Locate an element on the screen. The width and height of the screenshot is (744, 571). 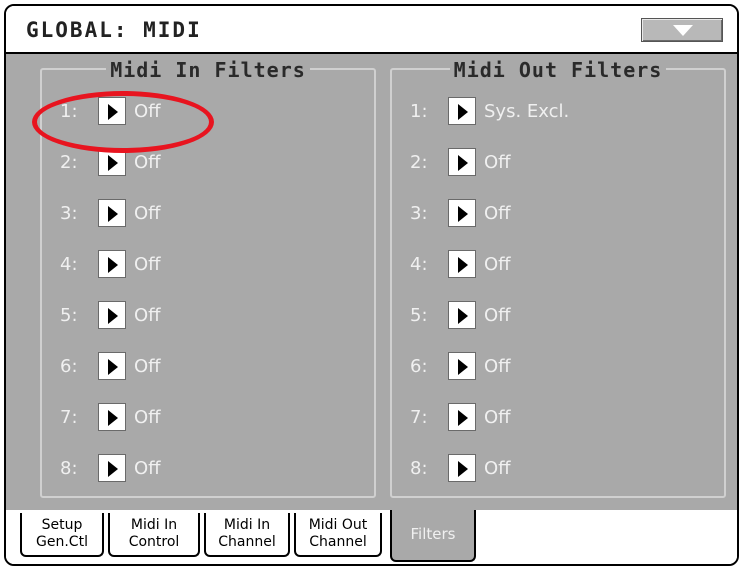
in-filter-number: 8: is located at coordinates (69, 468).